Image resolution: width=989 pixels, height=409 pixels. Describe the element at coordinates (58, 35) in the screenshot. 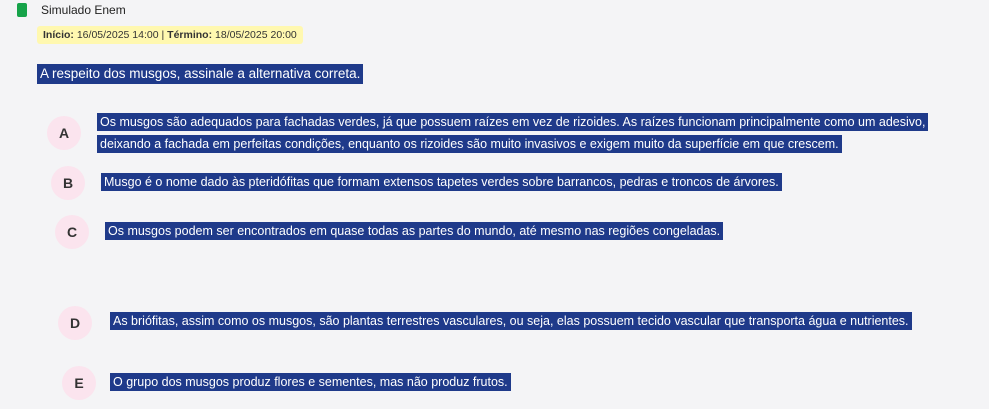

I see `start-label: Início:` at that location.